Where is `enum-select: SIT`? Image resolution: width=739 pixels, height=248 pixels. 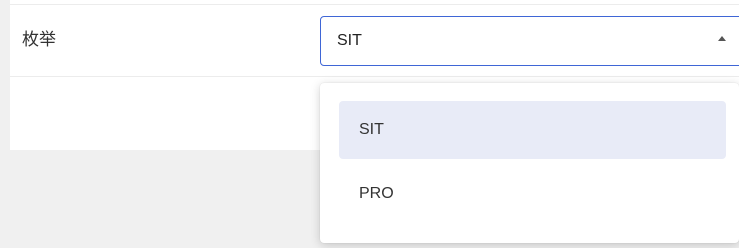
enum-select: SIT is located at coordinates (529, 41).